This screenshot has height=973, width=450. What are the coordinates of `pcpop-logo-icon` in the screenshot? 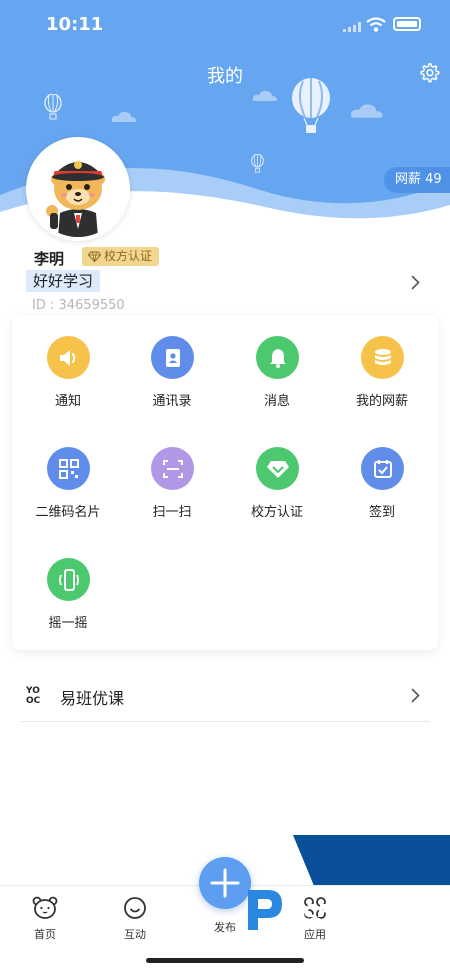 It's located at (265, 910).